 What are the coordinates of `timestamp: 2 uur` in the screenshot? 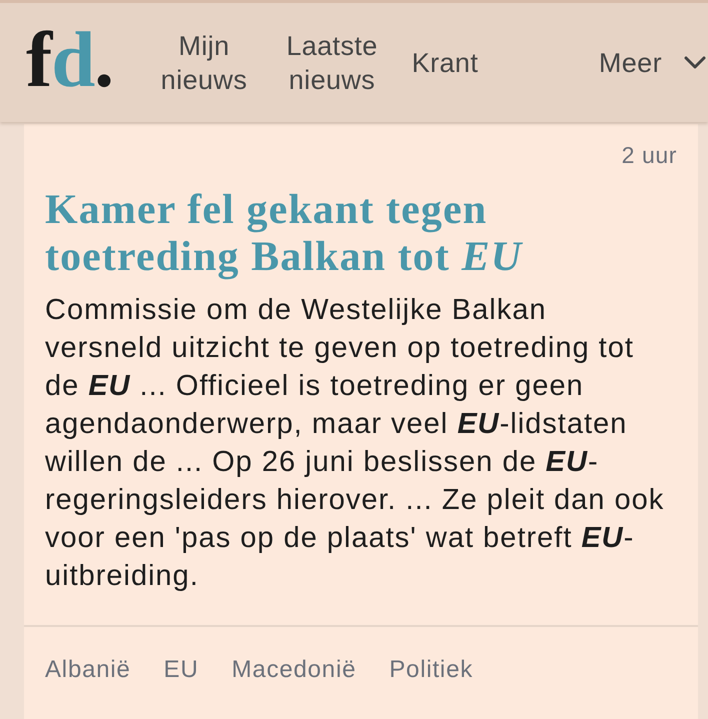 It's located at (649, 155).